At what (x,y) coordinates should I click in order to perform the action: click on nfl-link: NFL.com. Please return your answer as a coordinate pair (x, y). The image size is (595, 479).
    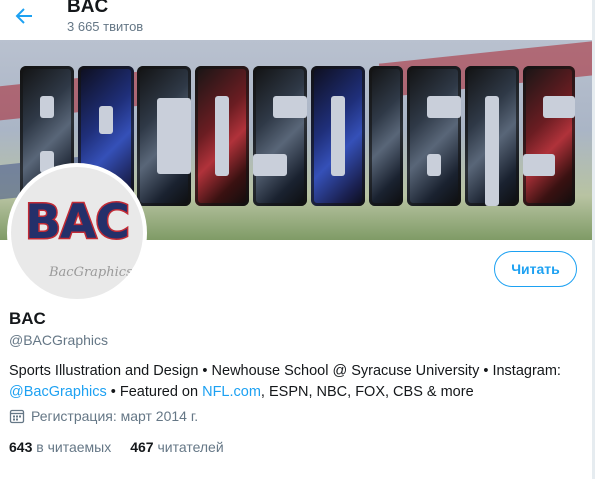
    Looking at the image, I should click on (231, 392).